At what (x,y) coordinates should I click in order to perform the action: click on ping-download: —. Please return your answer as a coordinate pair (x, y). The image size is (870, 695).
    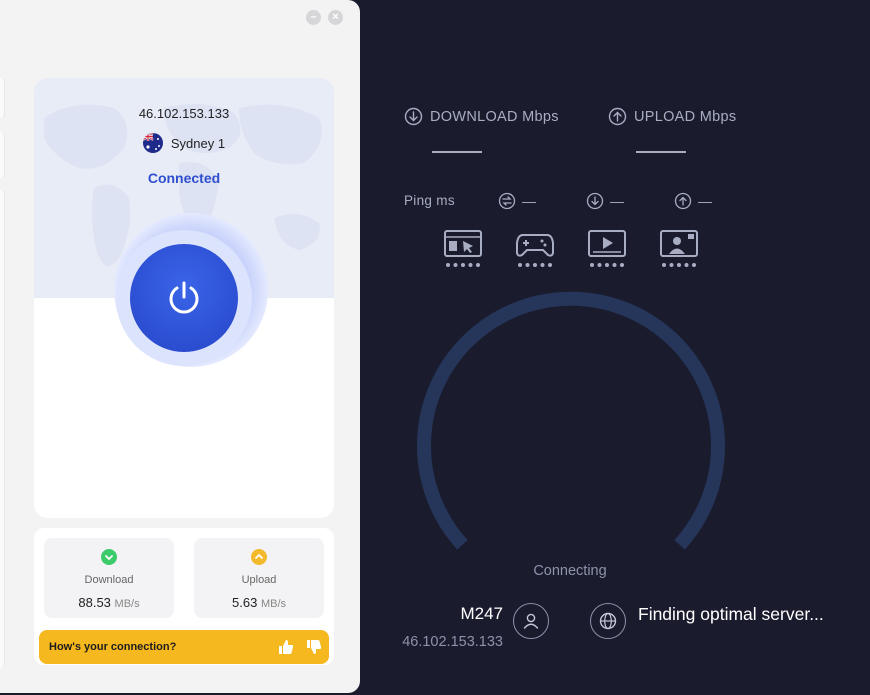
    Looking at the image, I should click on (605, 201).